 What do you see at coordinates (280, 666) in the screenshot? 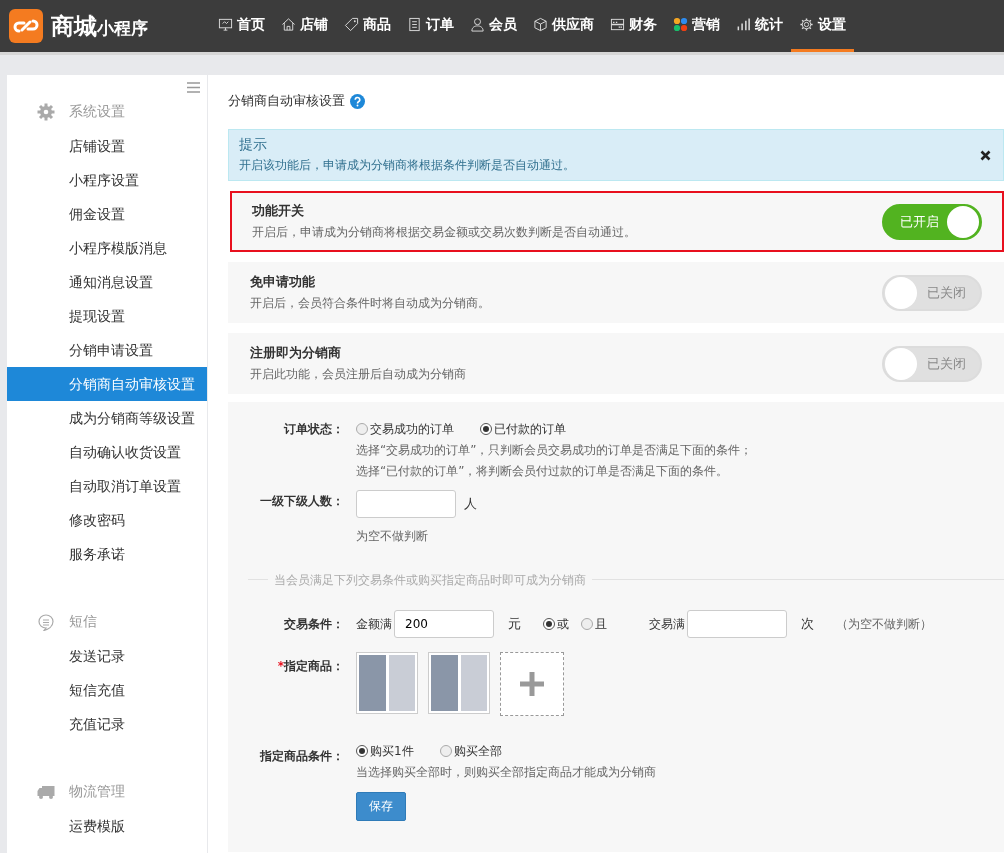
I see `required-mark: *` at bounding box center [280, 666].